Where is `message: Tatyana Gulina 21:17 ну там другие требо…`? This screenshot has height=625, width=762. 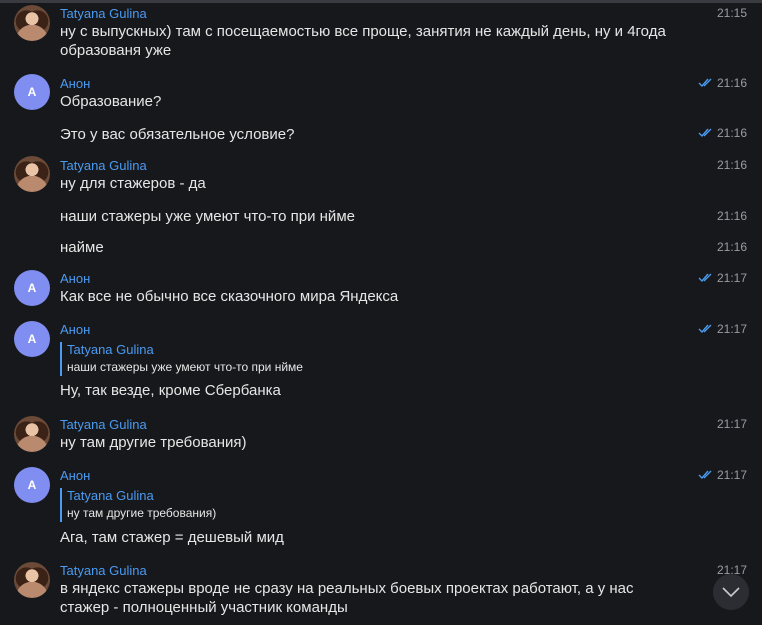
message: Tatyana Gulina 21:17 ну там другие требо… is located at coordinates (381, 435).